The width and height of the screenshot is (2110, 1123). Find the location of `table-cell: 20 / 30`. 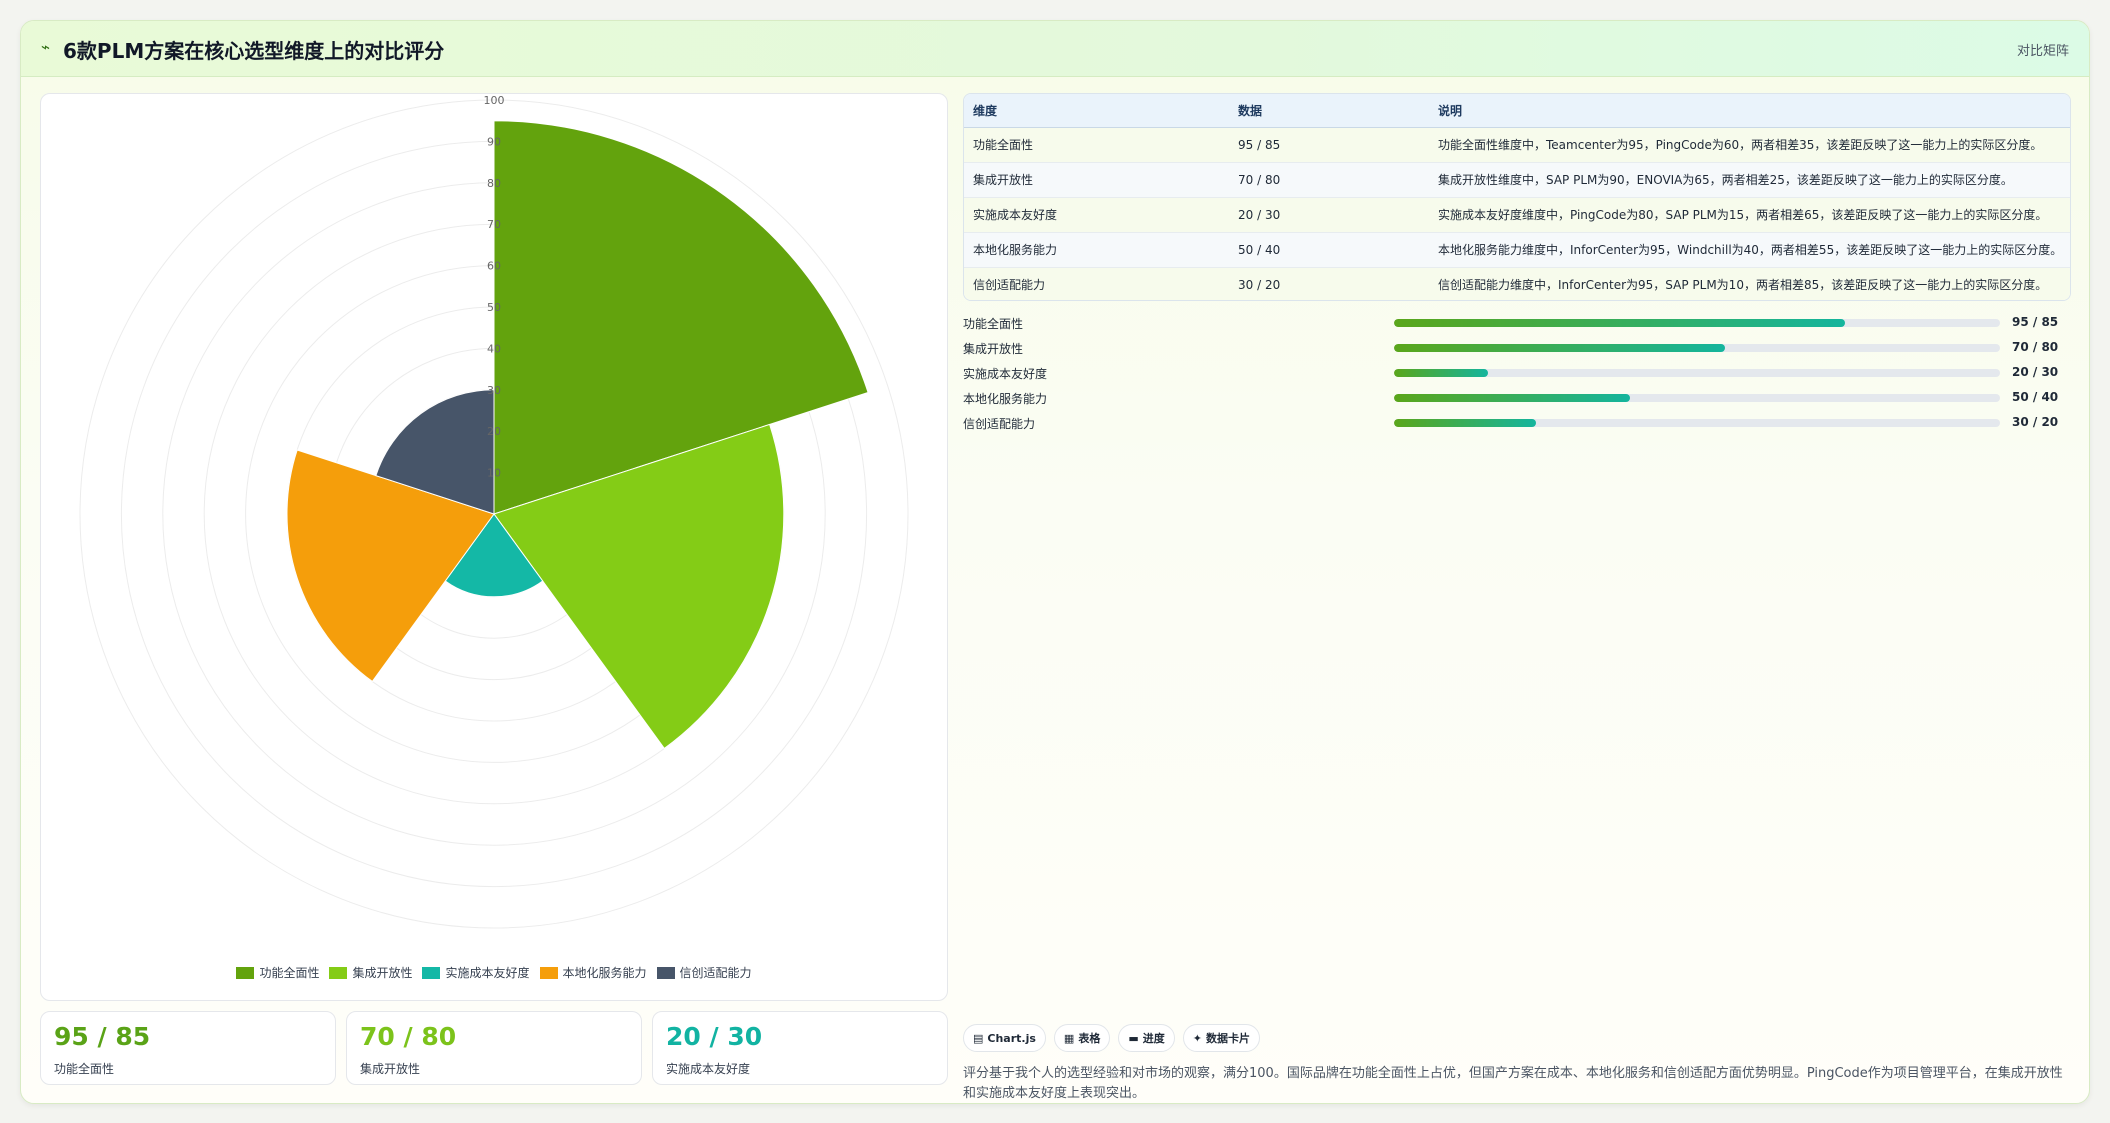

table-cell: 20 / 30 is located at coordinates (1329, 215).